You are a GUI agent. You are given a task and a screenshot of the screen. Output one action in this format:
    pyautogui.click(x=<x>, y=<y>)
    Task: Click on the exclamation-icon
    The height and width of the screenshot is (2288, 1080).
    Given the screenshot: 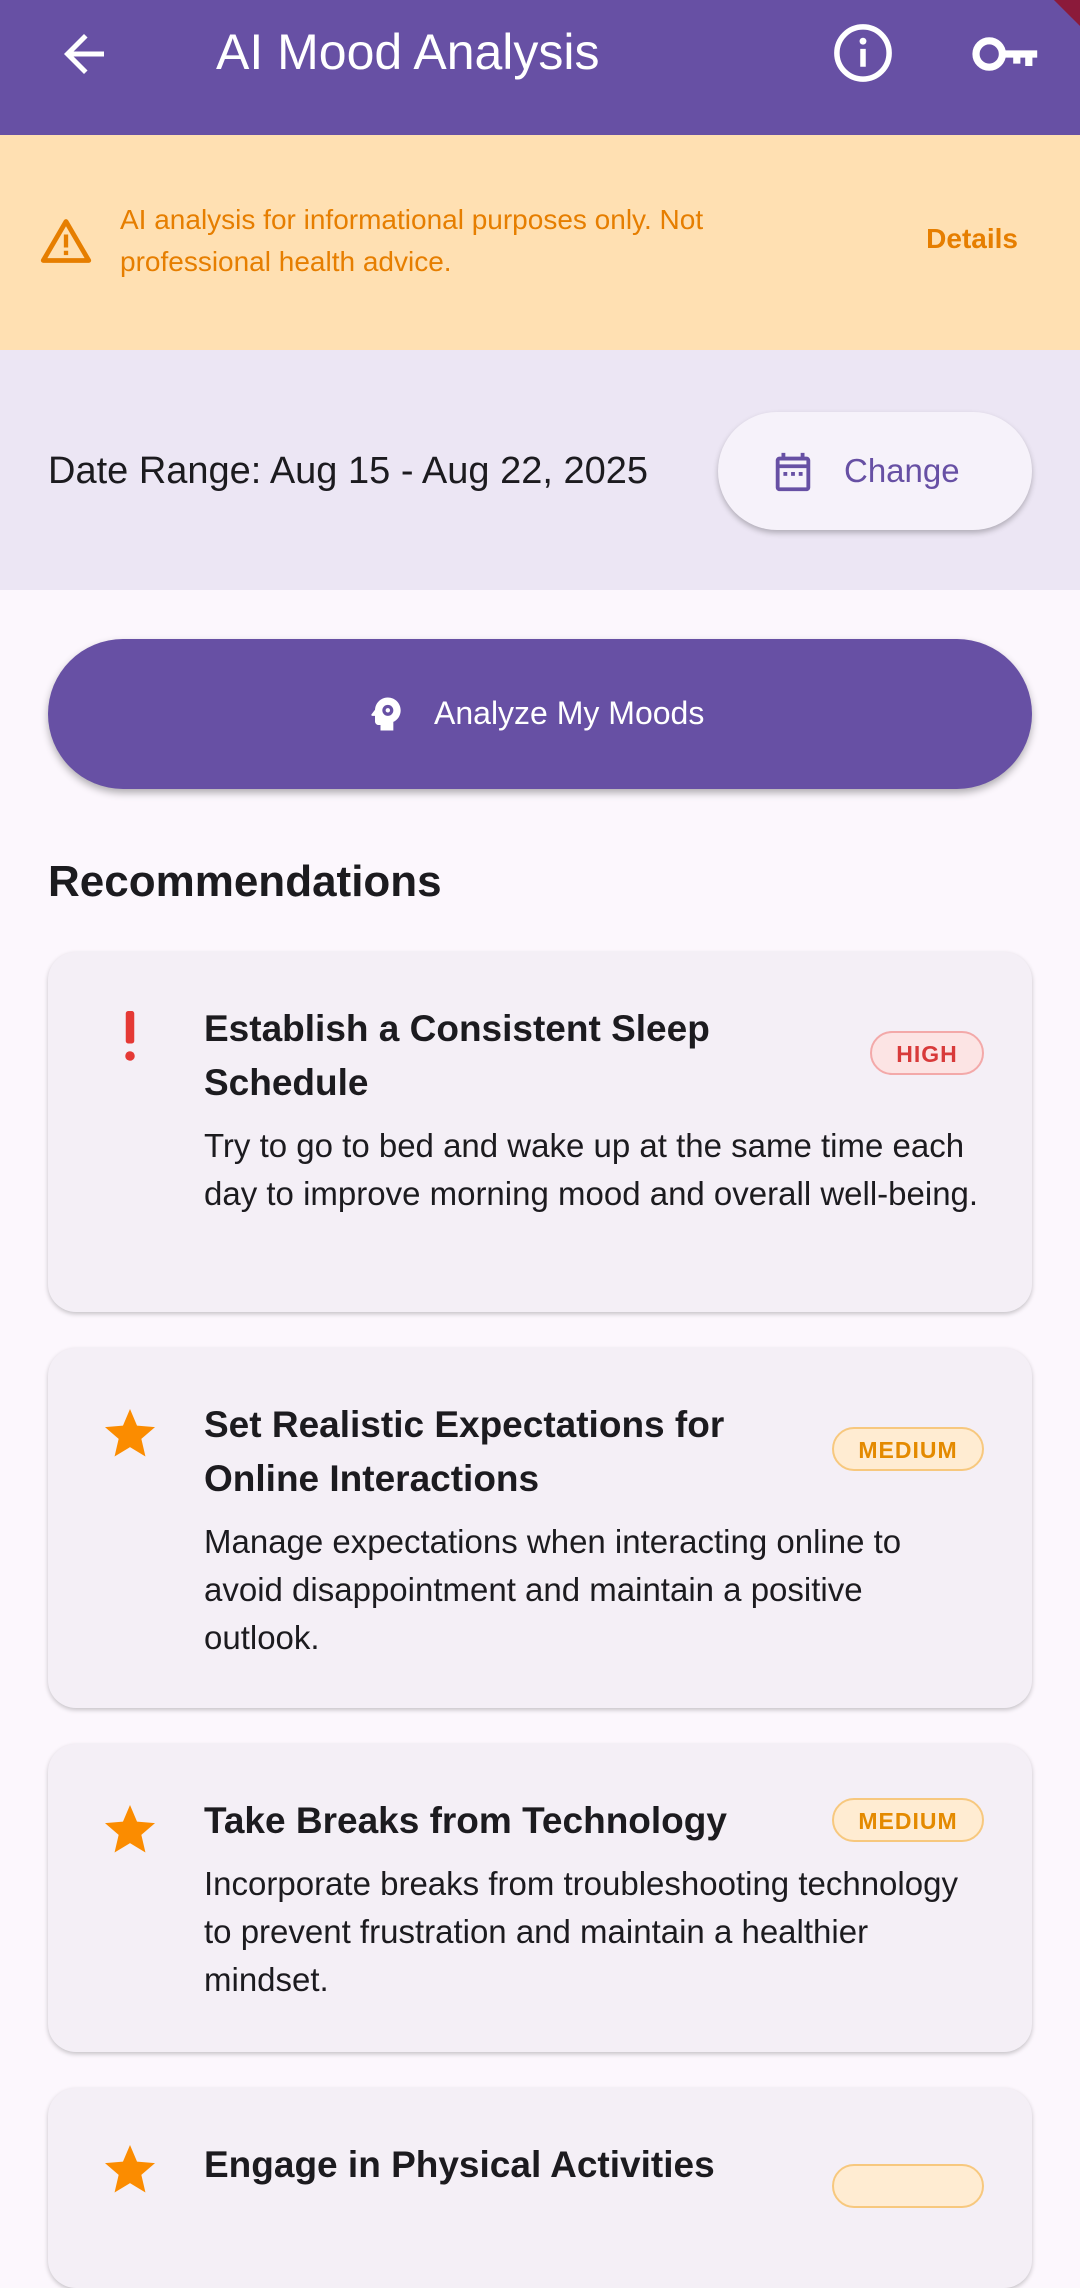 What is the action you would take?
    pyautogui.click(x=130, y=1036)
    